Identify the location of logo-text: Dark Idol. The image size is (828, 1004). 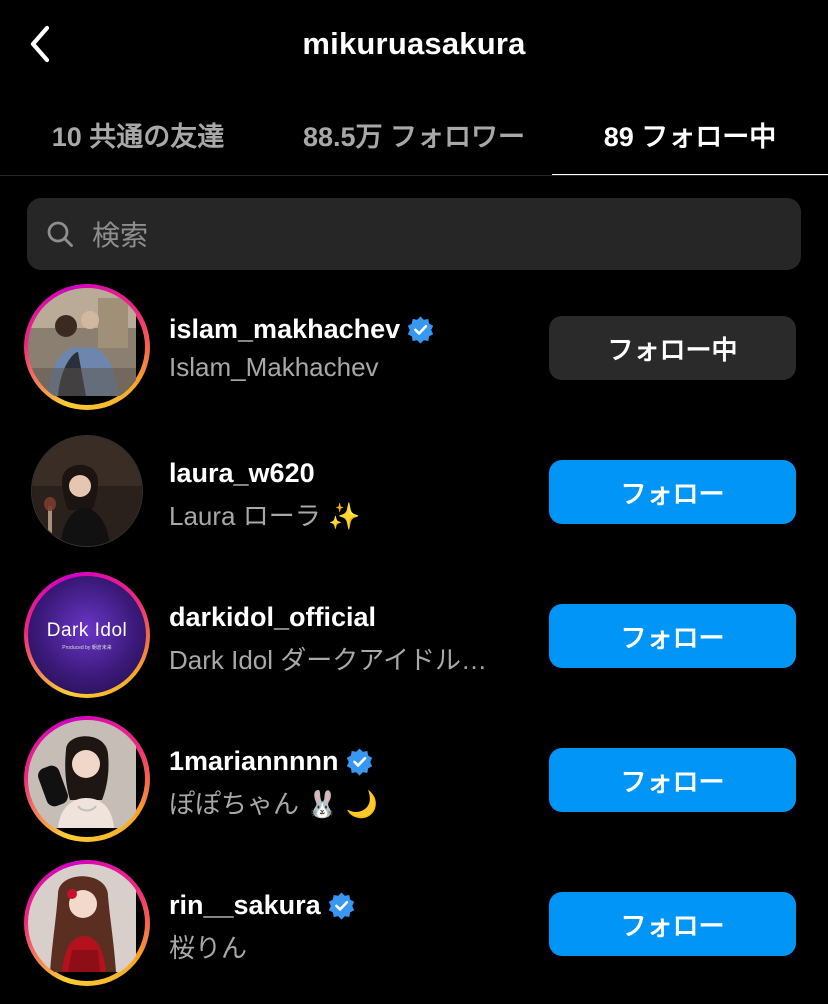
(87, 630).